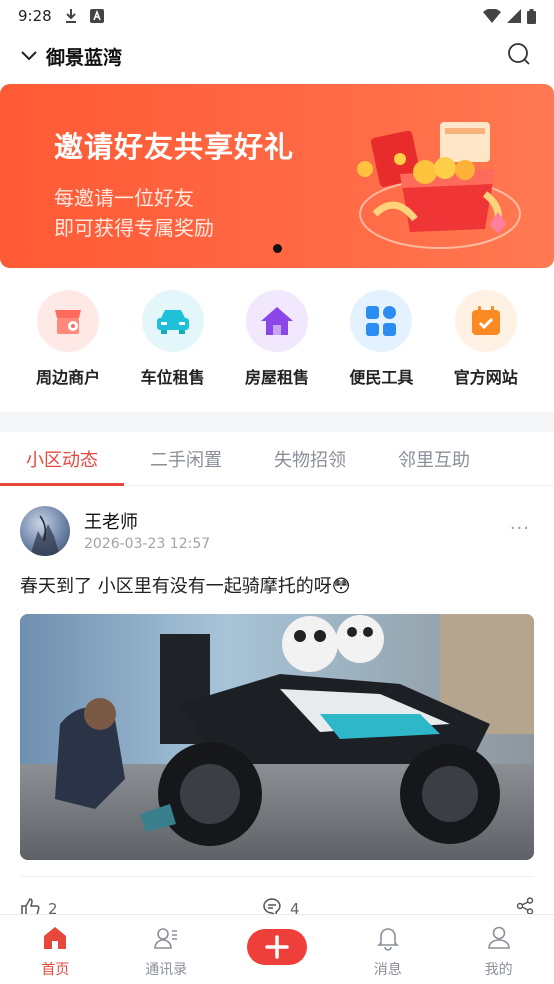  I want to click on post-header: 王老师 2026-03-23 12:57 ···, so click(277, 533).